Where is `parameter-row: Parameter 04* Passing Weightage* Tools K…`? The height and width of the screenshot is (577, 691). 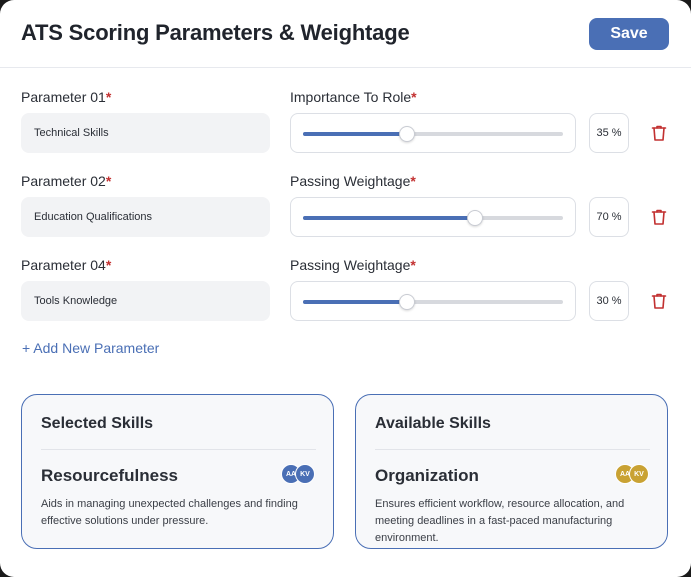
parameter-row: Parameter 04* Passing Weightage* Tools K… is located at coordinates (345, 299).